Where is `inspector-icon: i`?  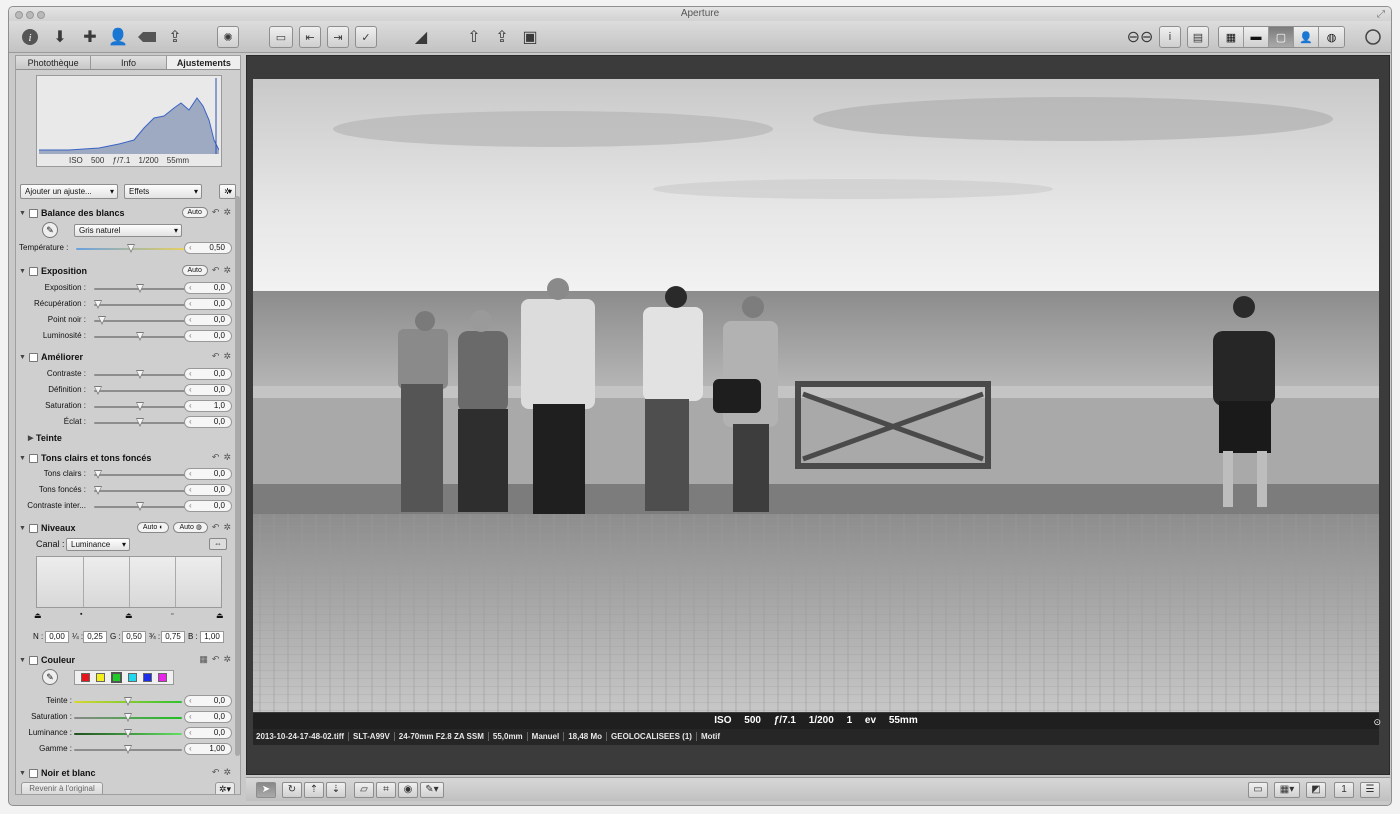
inspector-icon: i is located at coordinates (1170, 37).